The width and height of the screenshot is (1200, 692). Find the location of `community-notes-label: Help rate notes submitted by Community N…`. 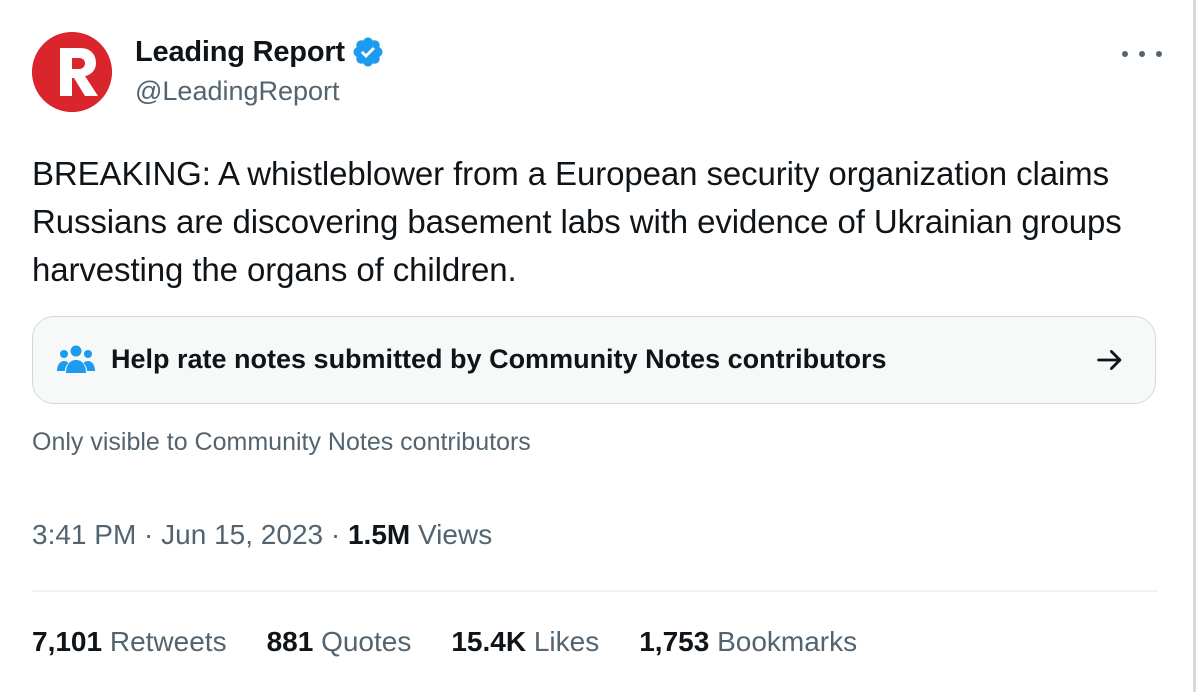

community-notes-label: Help rate notes submitted by Community N… is located at coordinates (499, 359).